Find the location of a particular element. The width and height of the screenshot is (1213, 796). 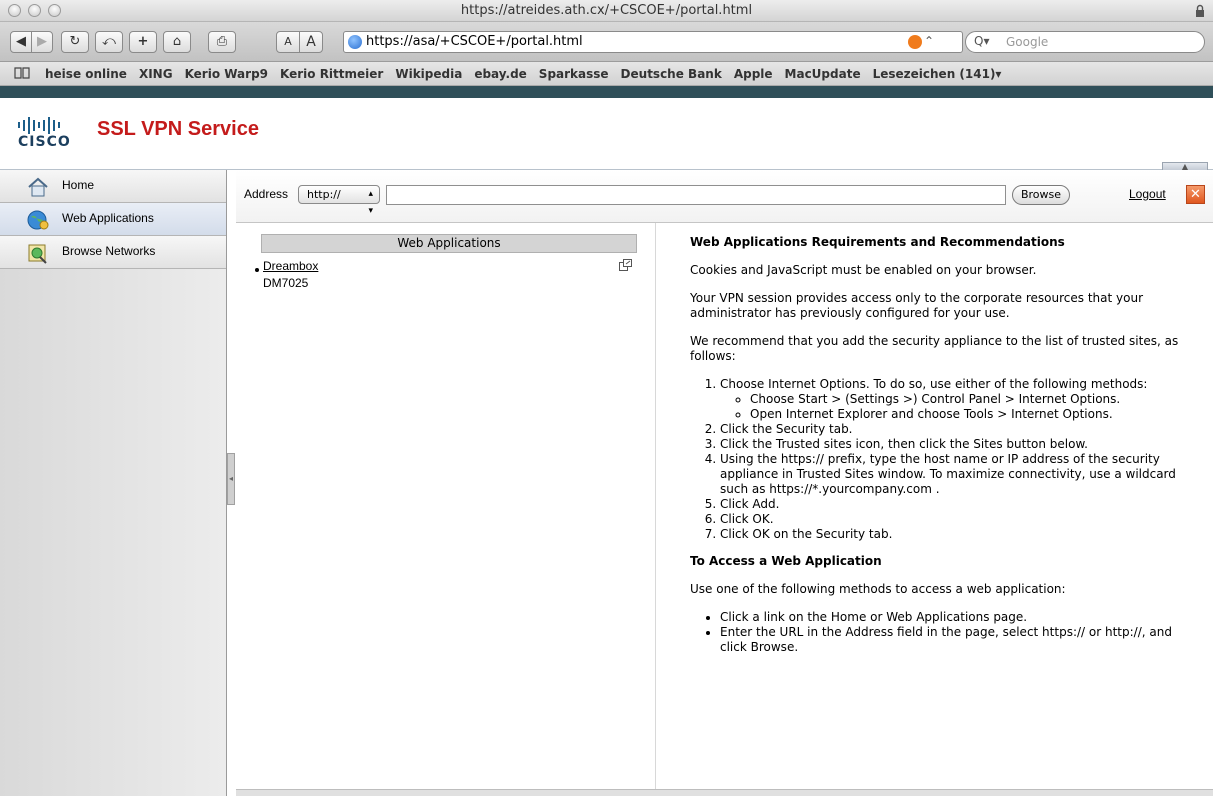

rss-icon is located at coordinates (915, 42).